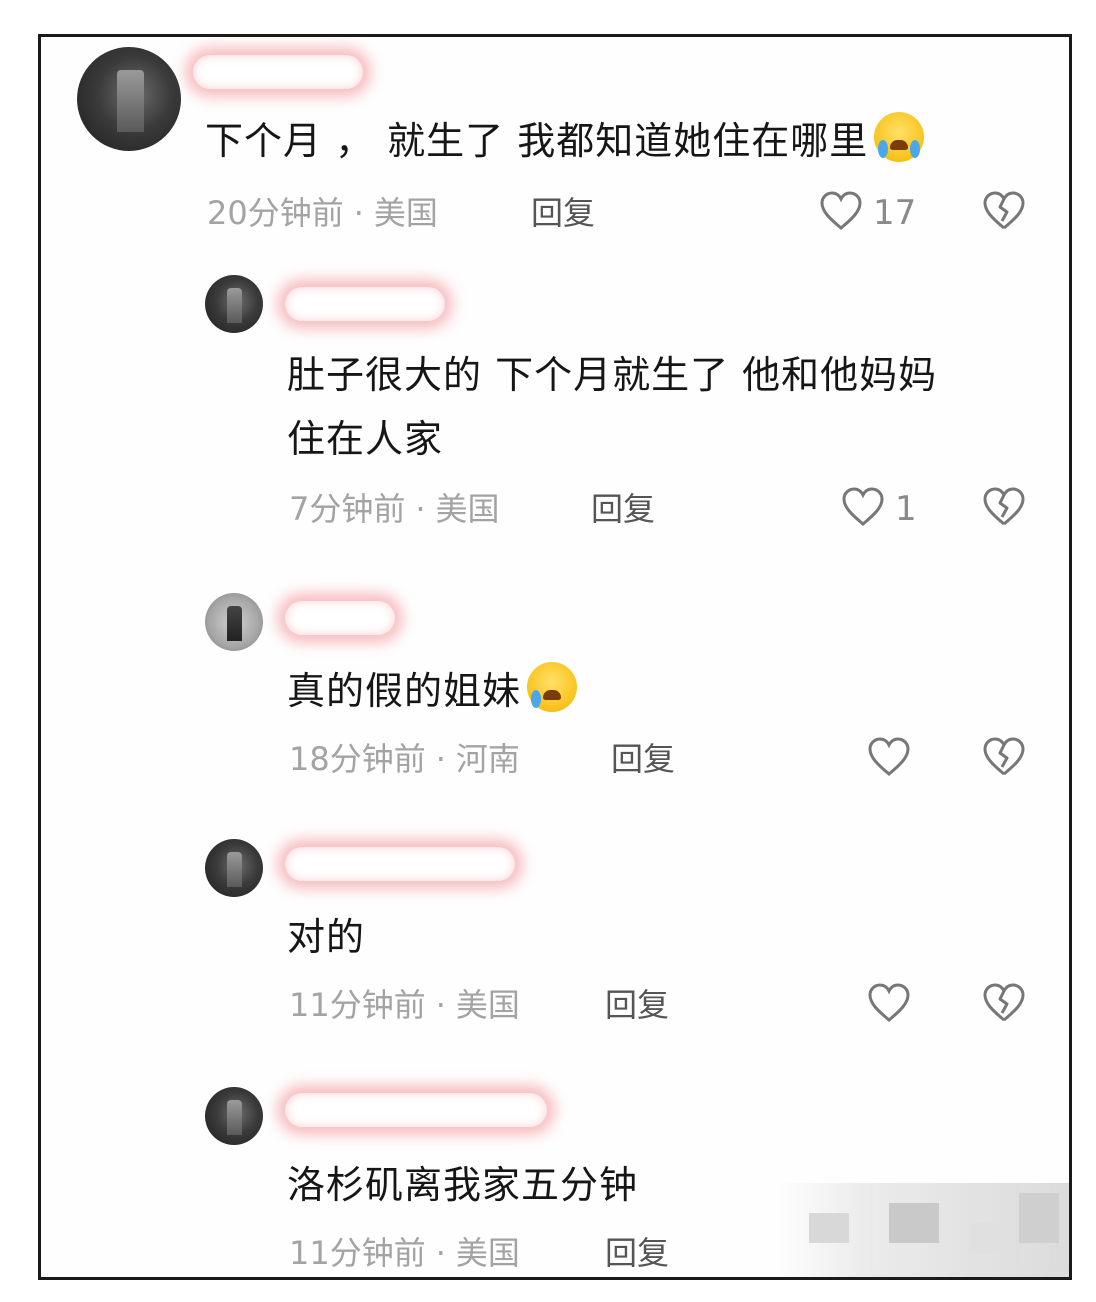 The width and height of the screenshot is (1096, 1302). I want to click on comment-meta: 7分钟前 · 美国, so click(394, 509).